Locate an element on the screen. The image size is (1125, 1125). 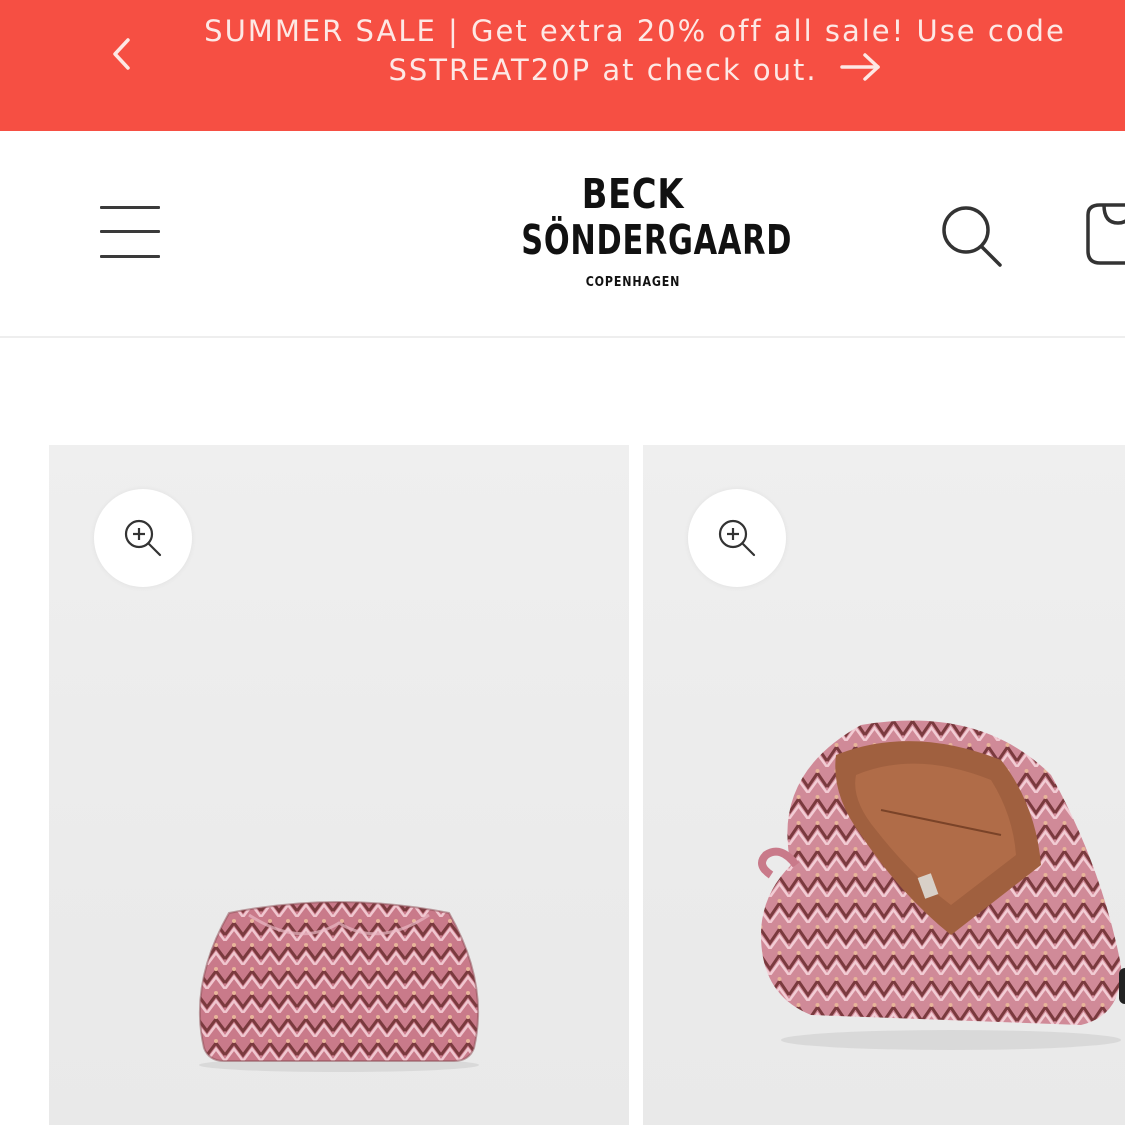
announcement-line-2: SSTREAT20P at check out. is located at coordinates (603, 70).